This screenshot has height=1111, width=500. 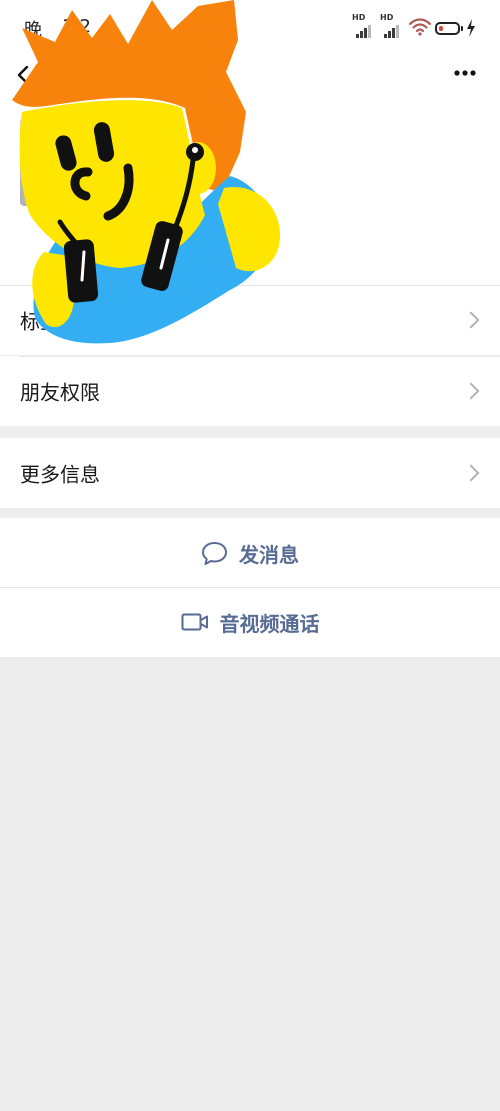 I want to click on signal-1-hd-label: HD, so click(x=359, y=17).